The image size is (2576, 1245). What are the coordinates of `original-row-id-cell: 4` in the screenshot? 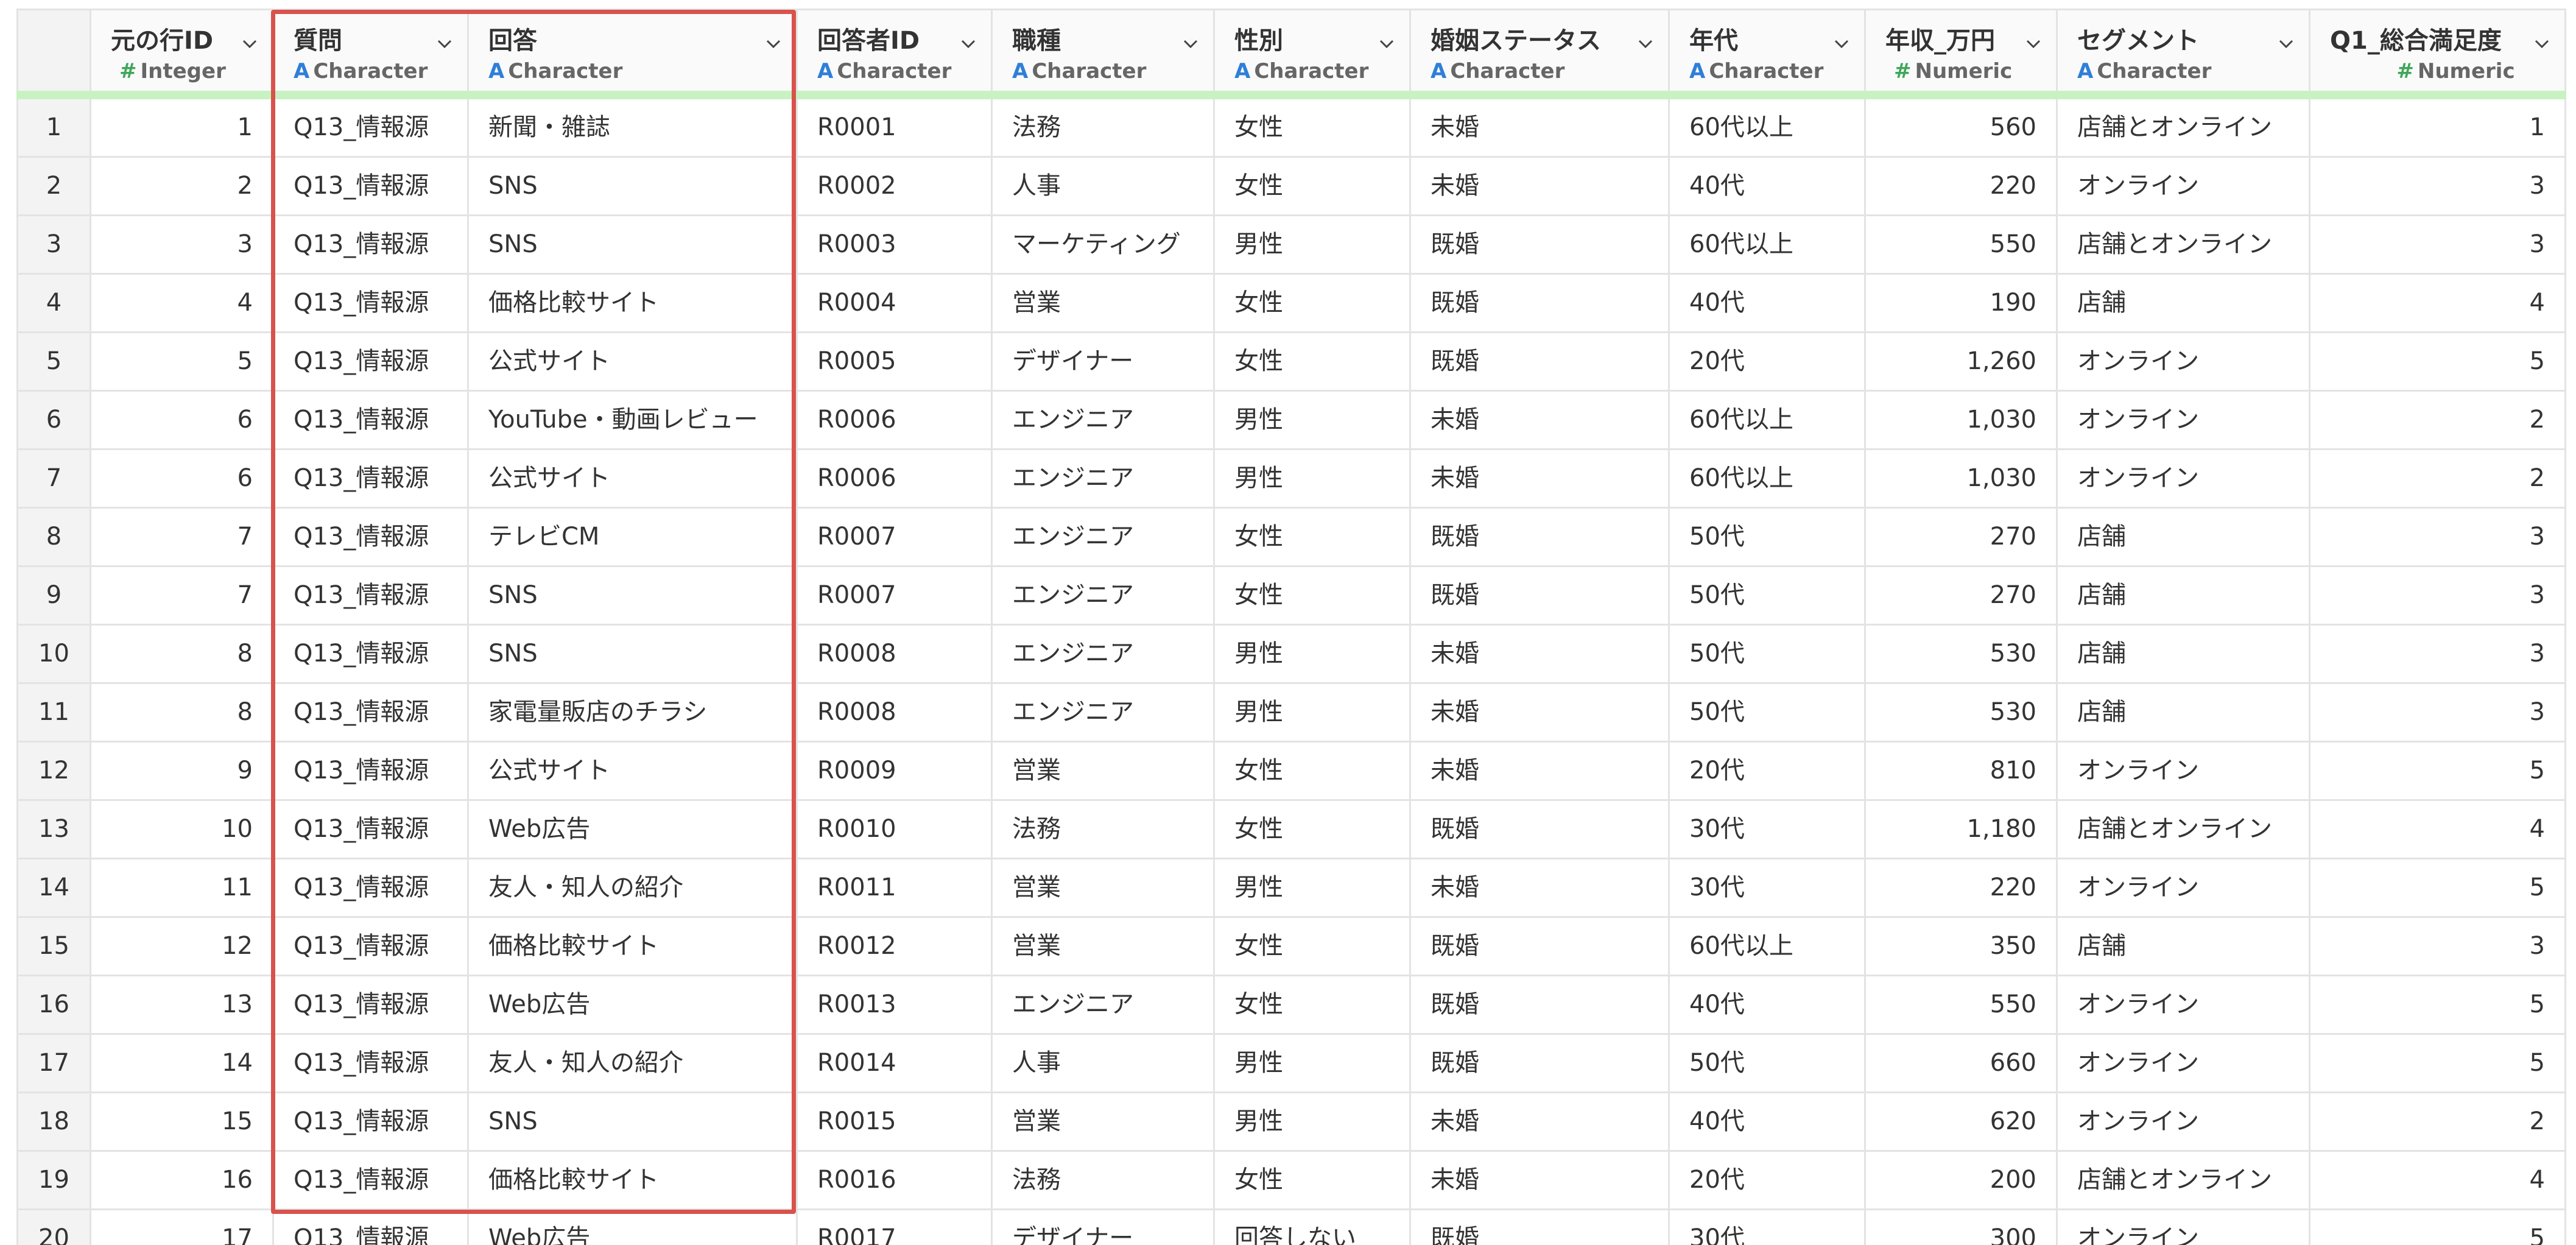 It's located at (182, 302).